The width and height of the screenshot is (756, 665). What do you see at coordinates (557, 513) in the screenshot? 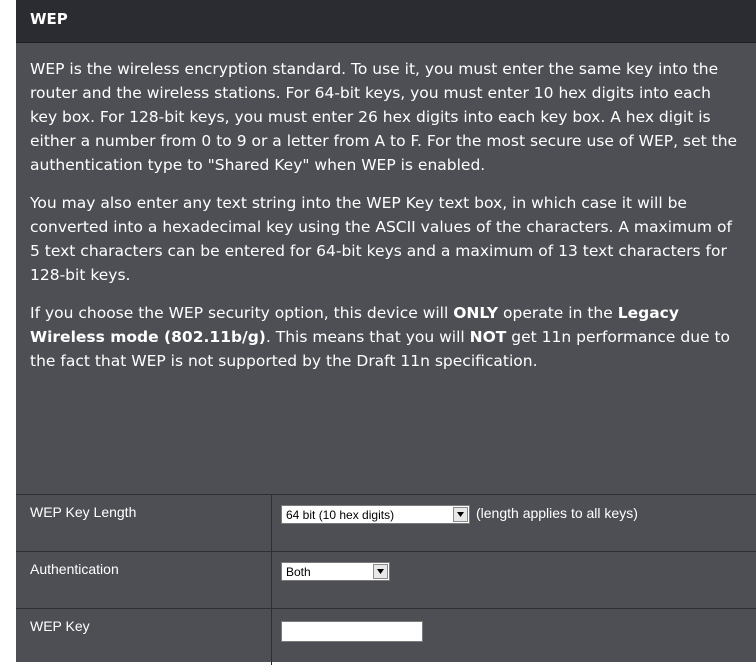
I see `key-length-note: (length applies to all keys)` at bounding box center [557, 513].